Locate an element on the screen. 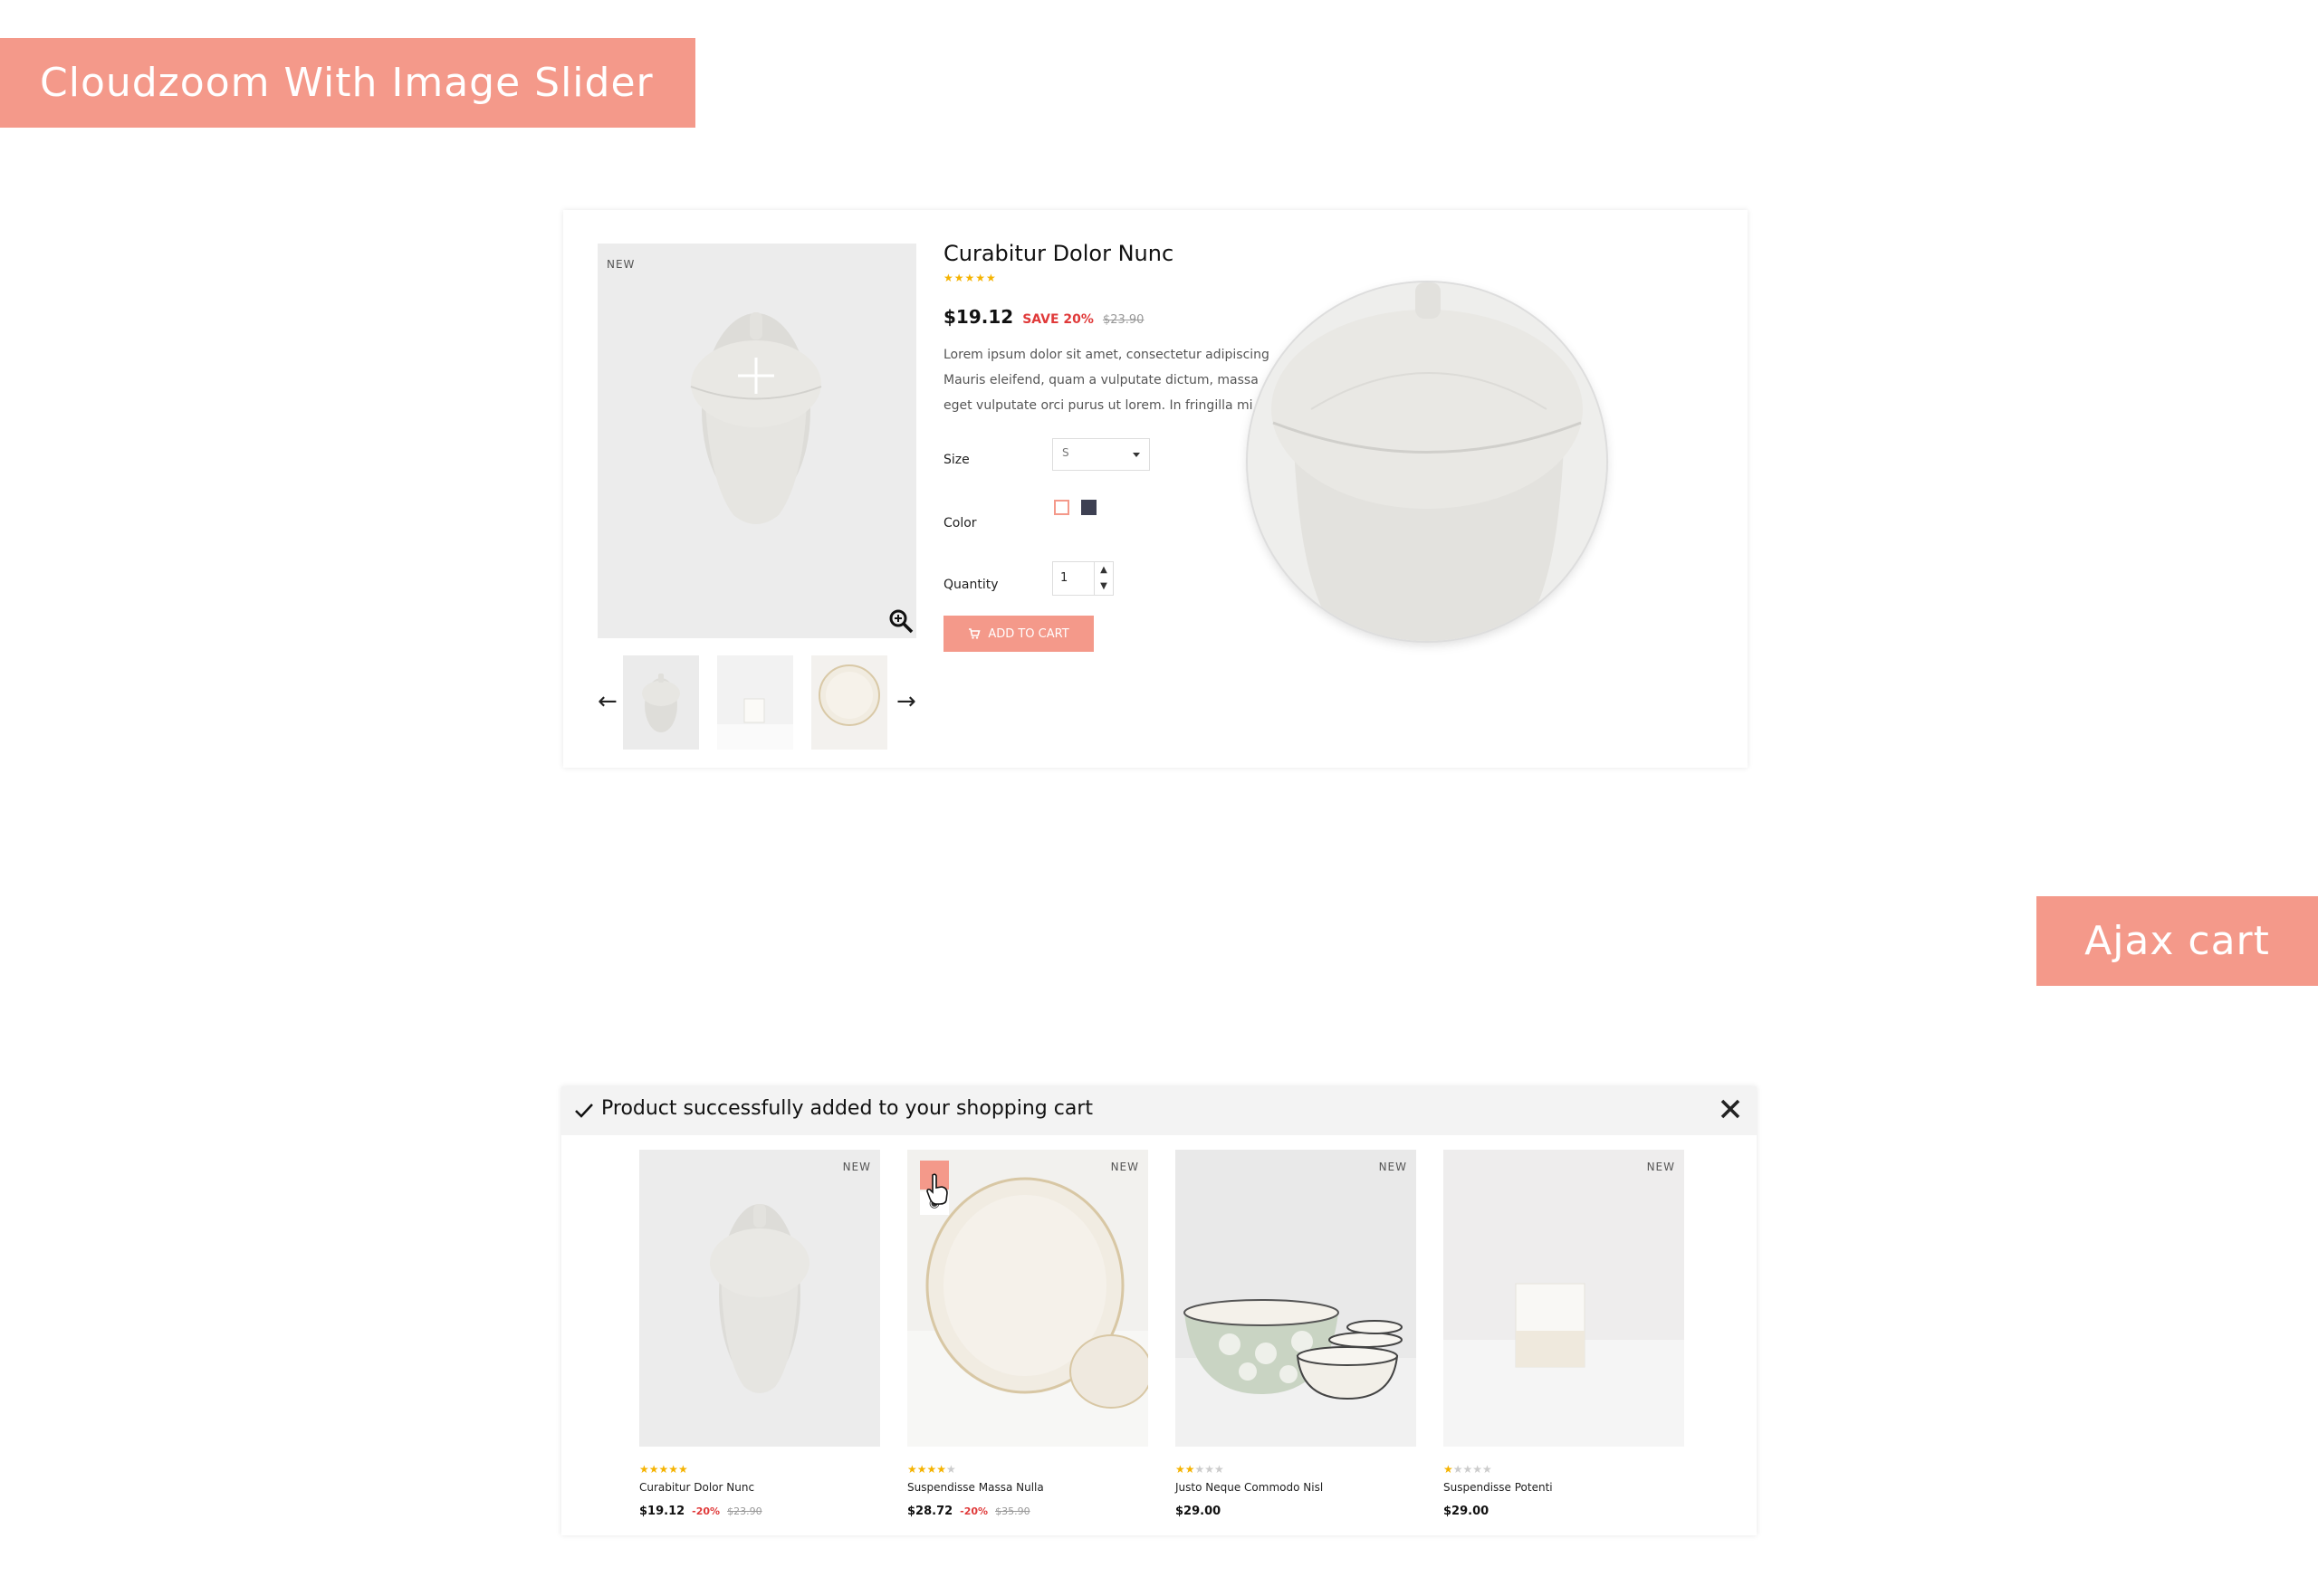  color-swatch-dark is located at coordinates (1089, 507).